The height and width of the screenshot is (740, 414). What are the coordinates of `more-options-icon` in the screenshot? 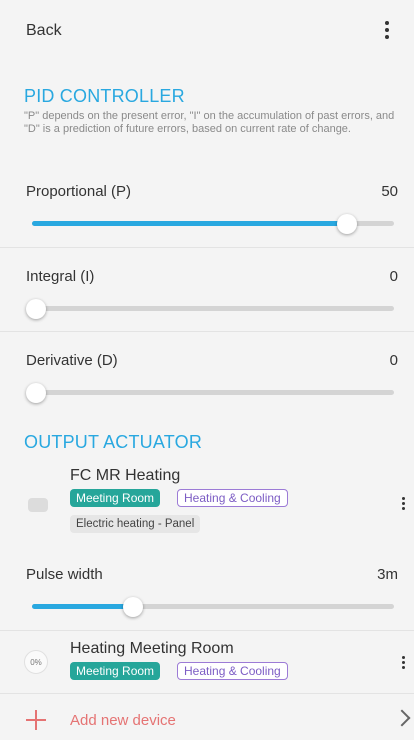 It's located at (387, 32).